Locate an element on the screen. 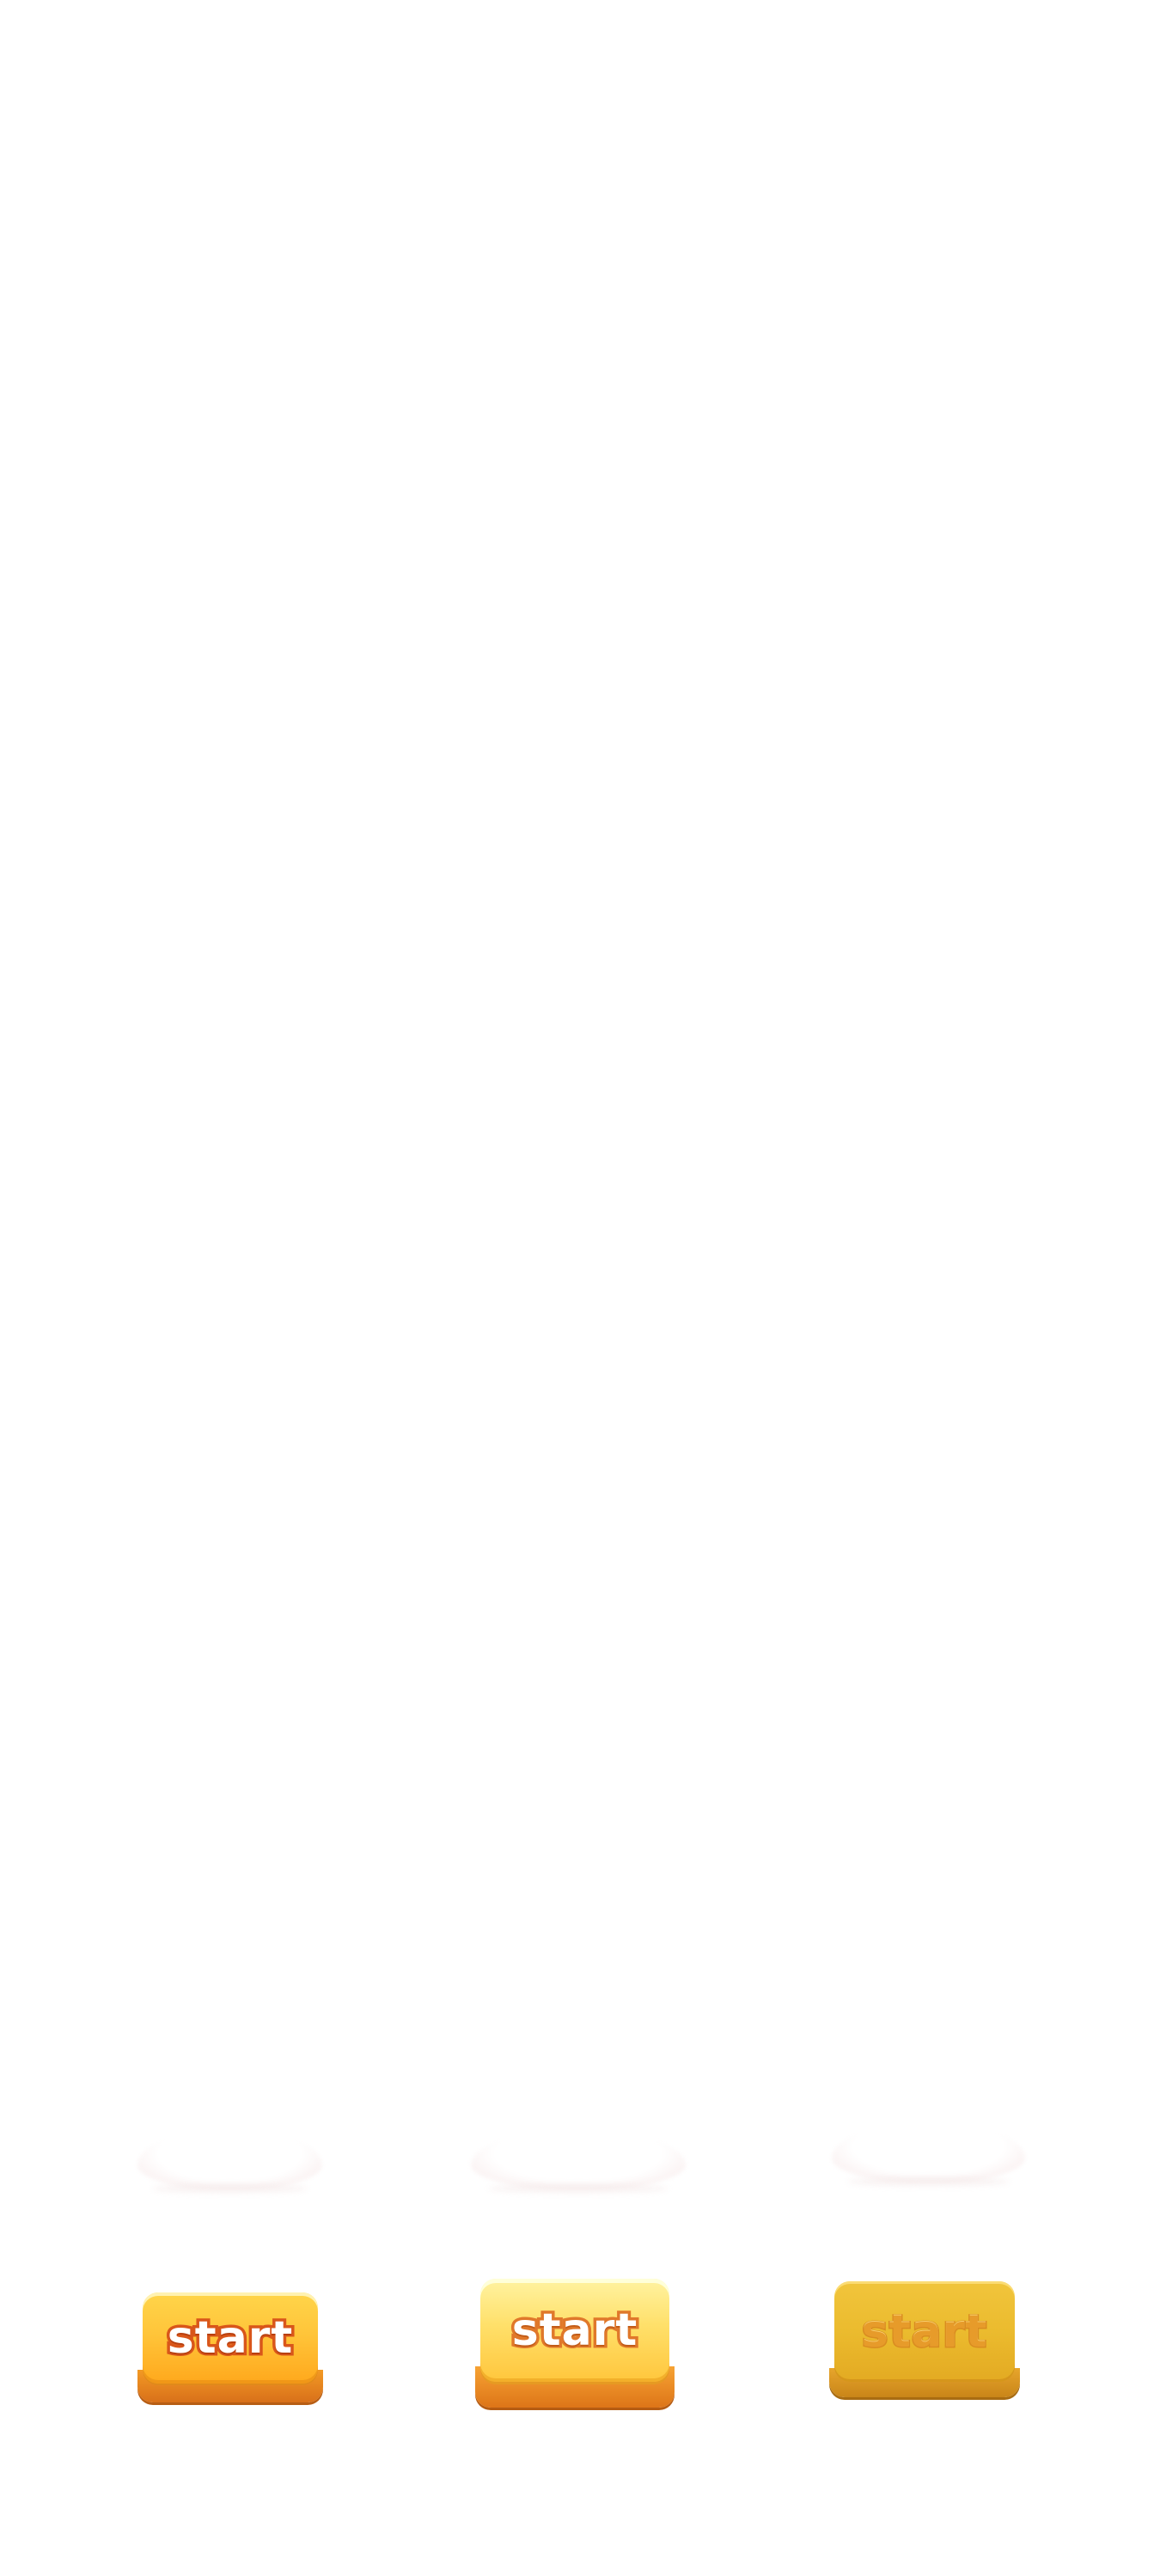  start-button-normal: start is located at coordinates (230, 2347).